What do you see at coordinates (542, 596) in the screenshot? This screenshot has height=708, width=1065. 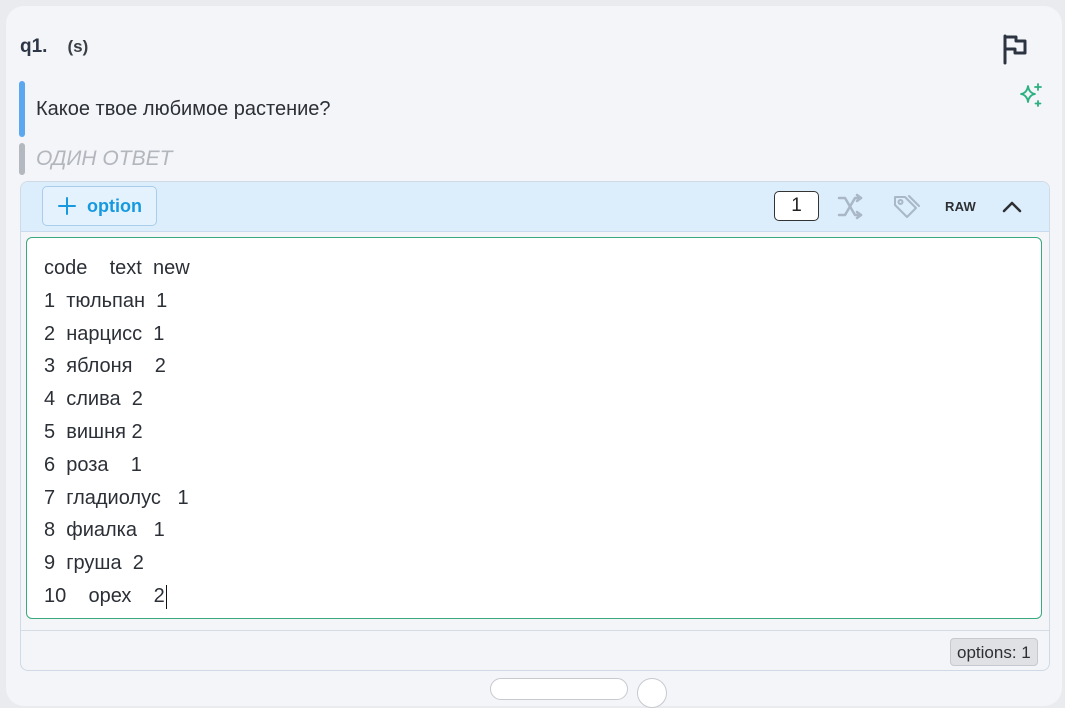 I see `editor-line-last: 10 орех 2` at bounding box center [542, 596].